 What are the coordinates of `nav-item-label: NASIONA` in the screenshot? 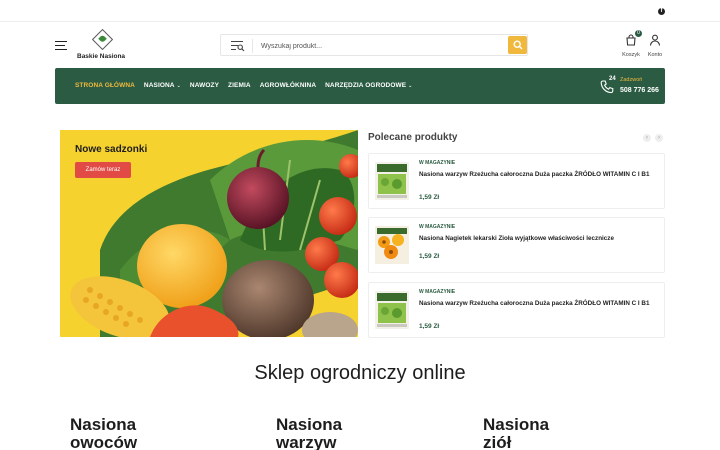 It's located at (159, 85).